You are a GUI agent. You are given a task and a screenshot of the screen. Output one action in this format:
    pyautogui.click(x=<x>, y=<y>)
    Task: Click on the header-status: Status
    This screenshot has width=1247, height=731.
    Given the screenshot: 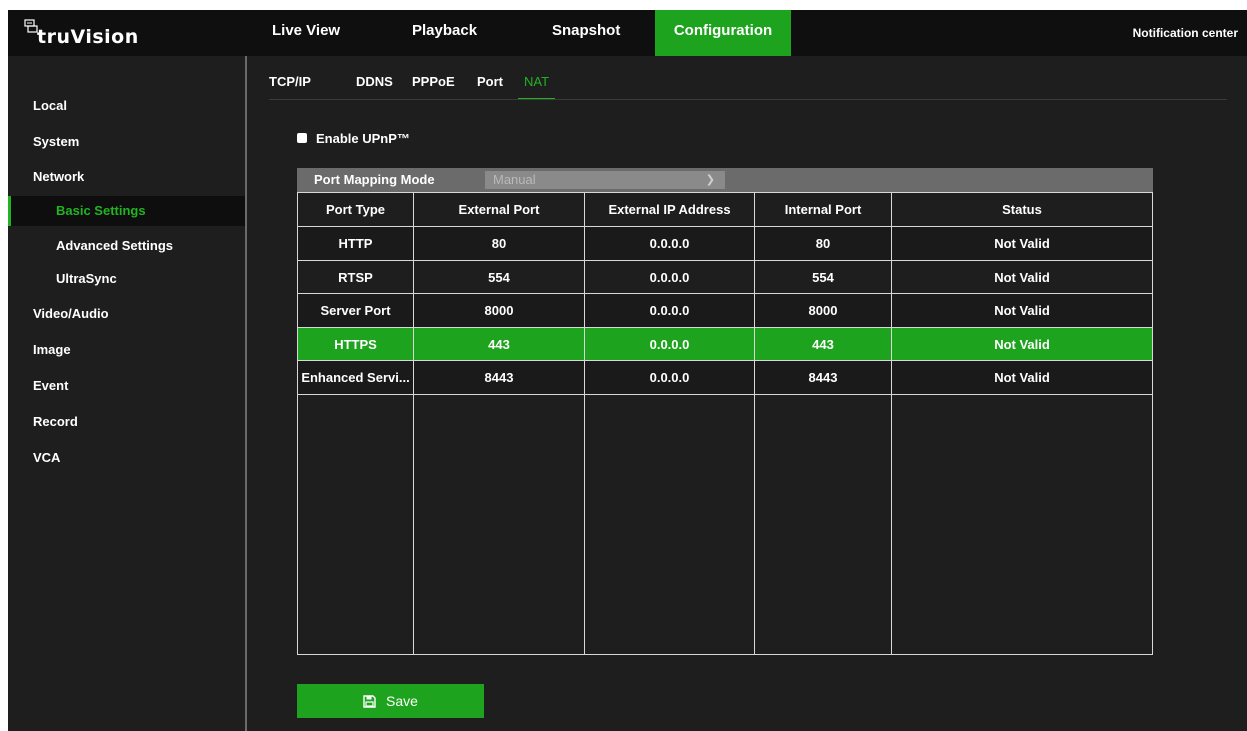 What is the action you would take?
    pyautogui.click(x=1022, y=209)
    